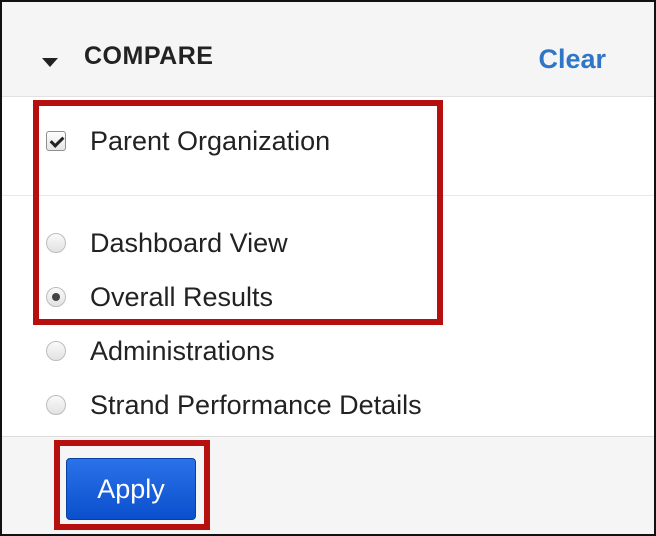 The width and height of the screenshot is (656, 536). I want to click on caret-down-icon, so click(50, 62).